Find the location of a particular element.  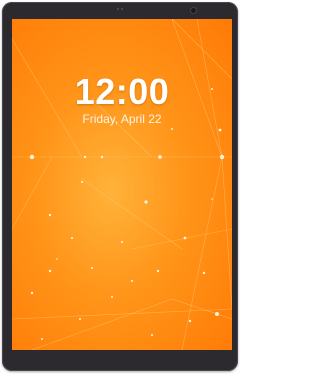

speaker-grille is located at coordinates (120, 9).